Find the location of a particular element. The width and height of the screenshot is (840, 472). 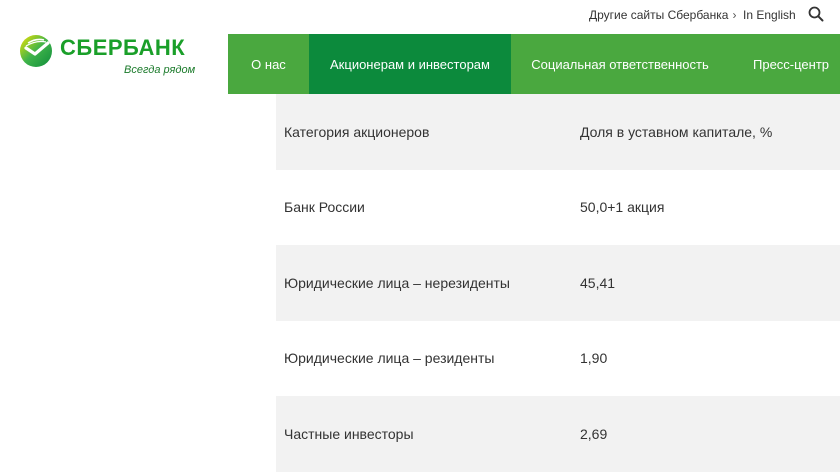

nav-item-social-responsibility: Социальная ответственность is located at coordinates (620, 64).